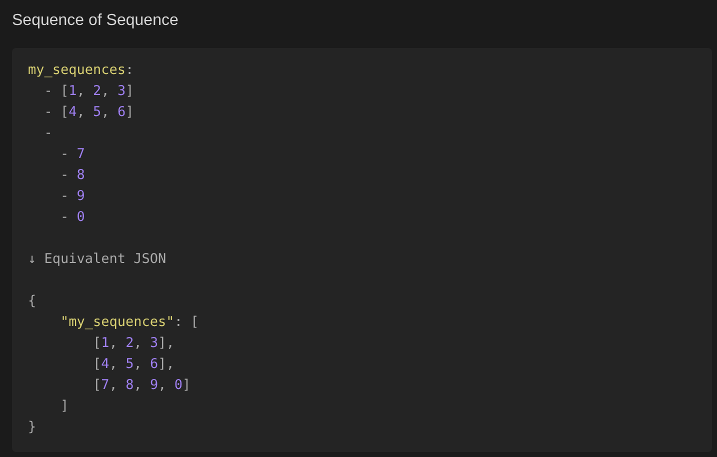 This screenshot has width=717, height=457. What do you see at coordinates (72, 154) in the screenshot?
I see `code-line: - 7` at bounding box center [72, 154].